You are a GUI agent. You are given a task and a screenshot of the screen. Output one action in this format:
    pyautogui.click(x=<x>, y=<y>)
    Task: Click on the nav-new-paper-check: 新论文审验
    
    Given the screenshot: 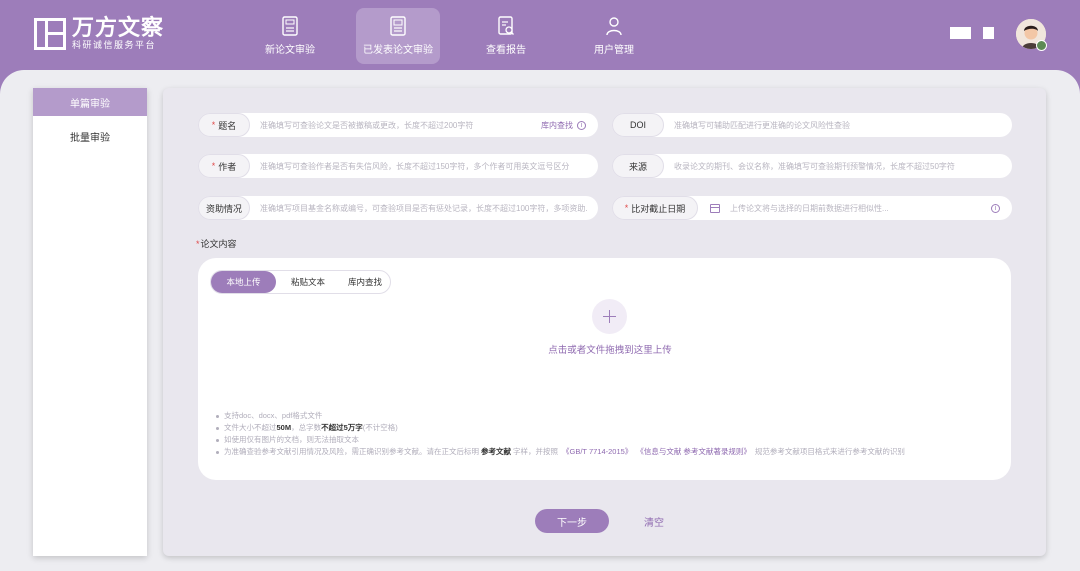 What is the action you would take?
    pyautogui.click(x=290, y=36)
    